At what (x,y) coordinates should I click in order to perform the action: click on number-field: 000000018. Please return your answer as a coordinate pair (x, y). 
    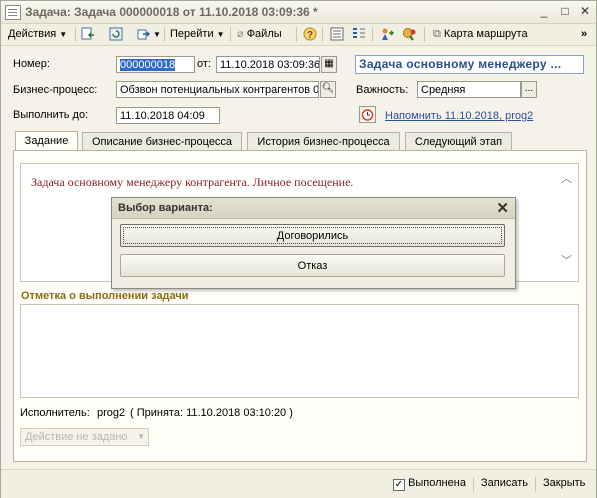
    Looking at the image, I should click on (155, 64).